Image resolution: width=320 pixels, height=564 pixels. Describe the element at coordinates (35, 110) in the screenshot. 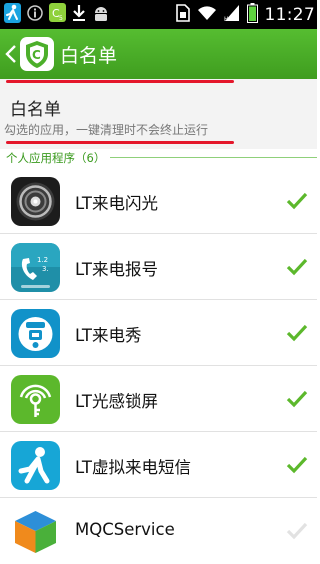

I see `section-title: 白名单` at that location.